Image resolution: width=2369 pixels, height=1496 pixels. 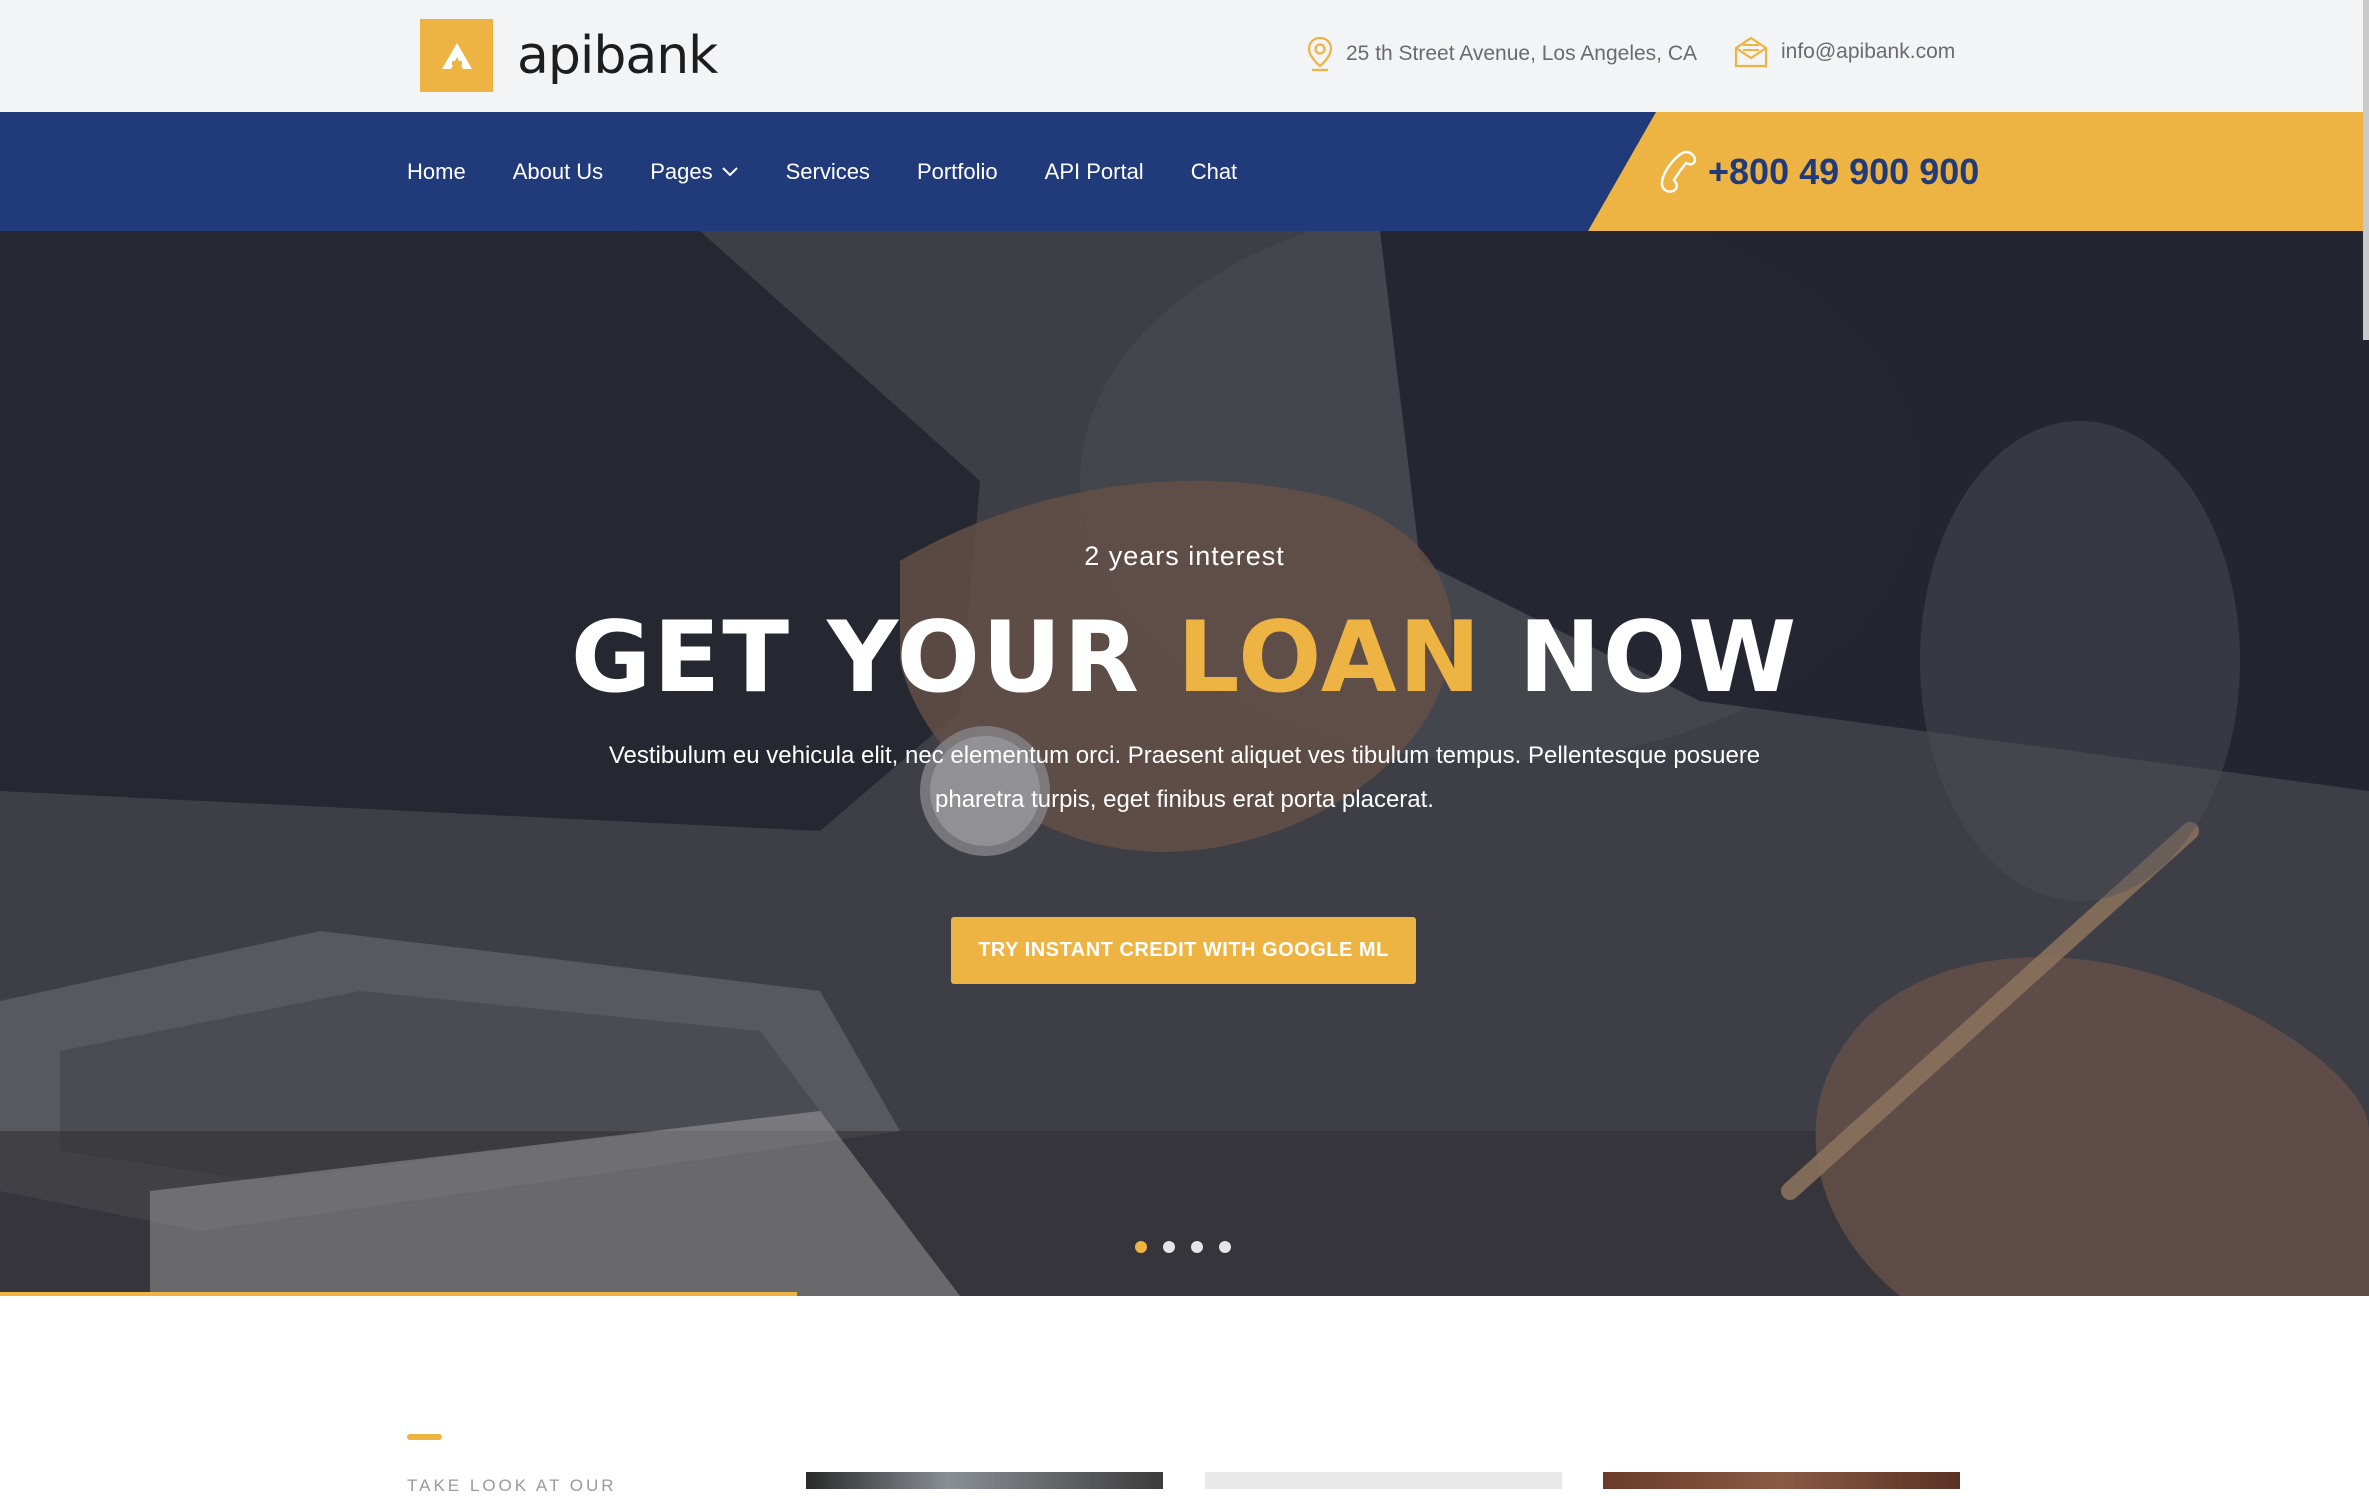 What do you see at coordinates (1183, 950) in the screenshot?
I see `instant-credit-button: TRY INSTANT CREDIT WITH GOOGLE ML` at bounding box center [1183, 950].